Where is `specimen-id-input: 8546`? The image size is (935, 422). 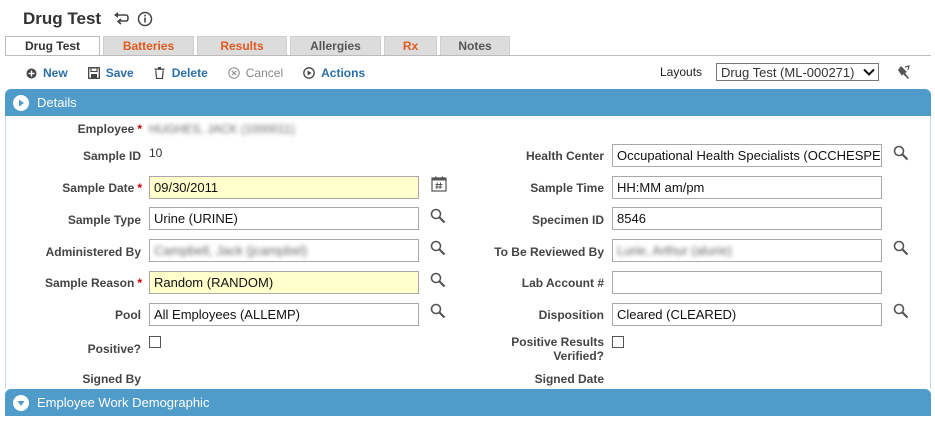 specimen-id-input: 8546 is located at coordinates (747, 218).